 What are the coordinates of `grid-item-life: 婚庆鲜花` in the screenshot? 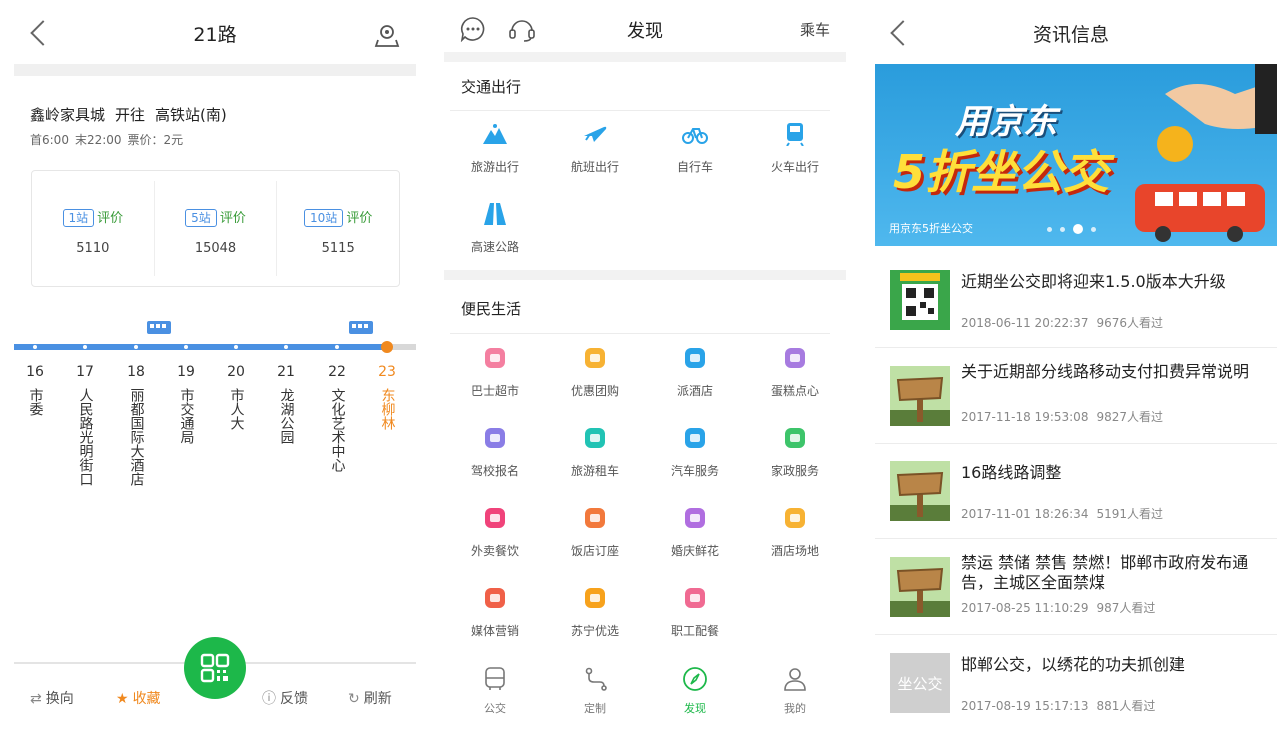 It's located at (695, 532).